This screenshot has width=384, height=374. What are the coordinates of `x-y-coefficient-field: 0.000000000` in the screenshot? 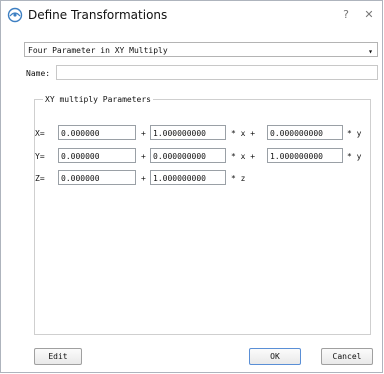 It's located at (305, 132).